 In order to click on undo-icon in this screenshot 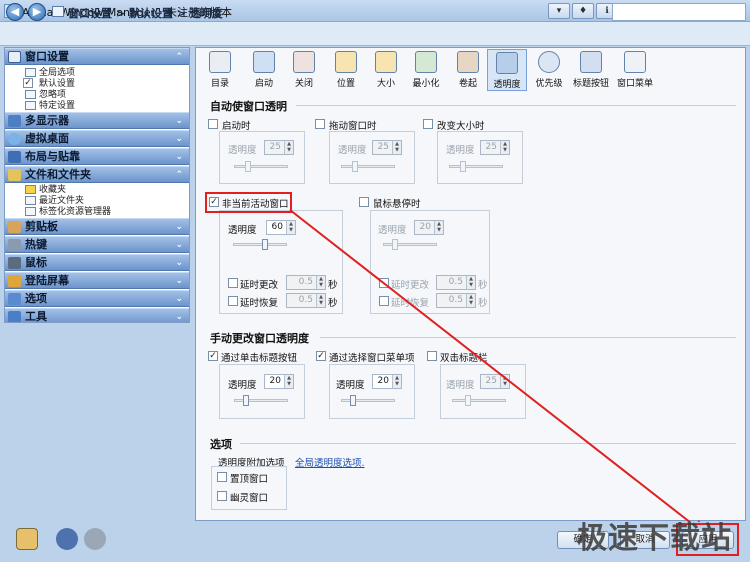, I will do `click(67, 539)`.